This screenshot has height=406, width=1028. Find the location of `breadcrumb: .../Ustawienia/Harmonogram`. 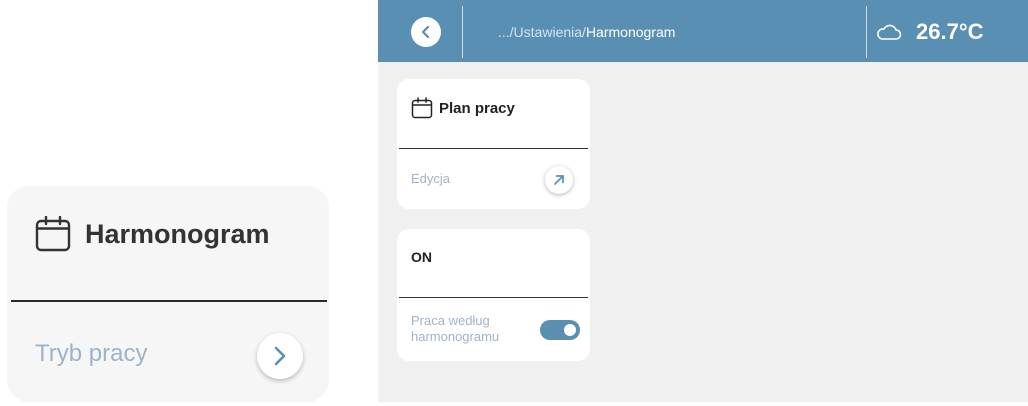

breadcrumb: .../Ustawienia/Harmonogram is located at coordinates (586, 32).